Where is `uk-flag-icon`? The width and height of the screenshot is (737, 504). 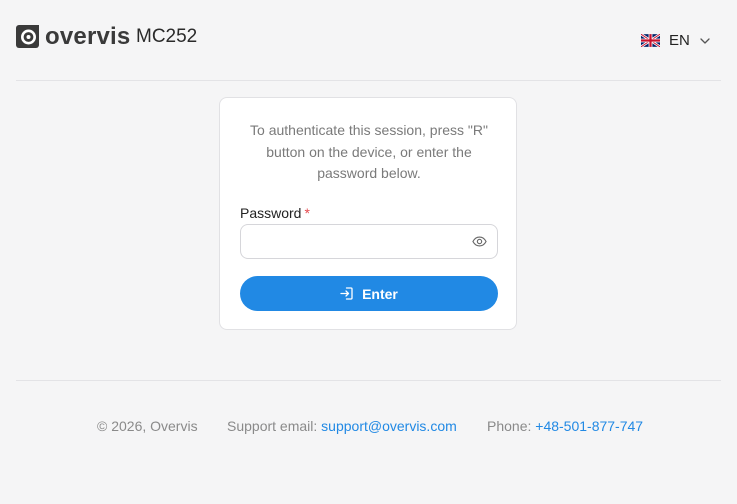
uk-flag-icon is located at coordinates (650, 40).